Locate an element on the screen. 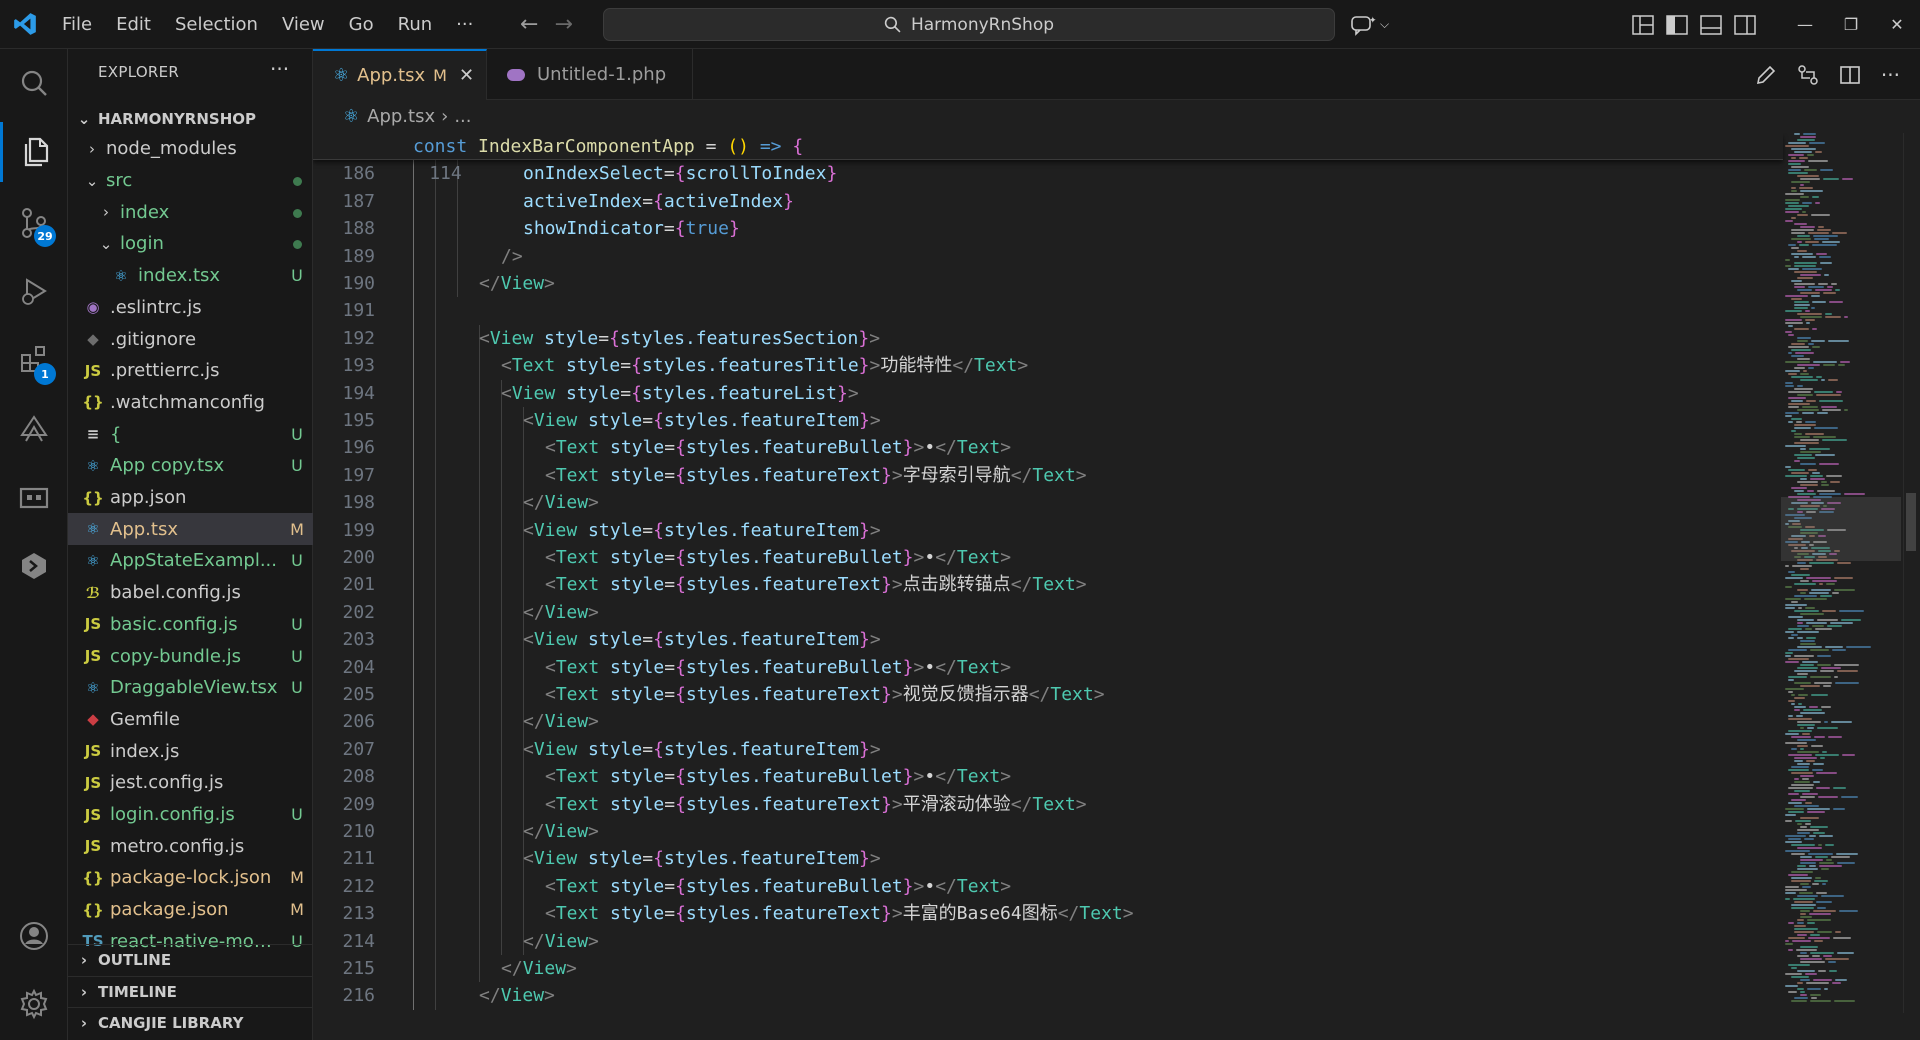  menu-run: Run is located at coordinates (415, 24).